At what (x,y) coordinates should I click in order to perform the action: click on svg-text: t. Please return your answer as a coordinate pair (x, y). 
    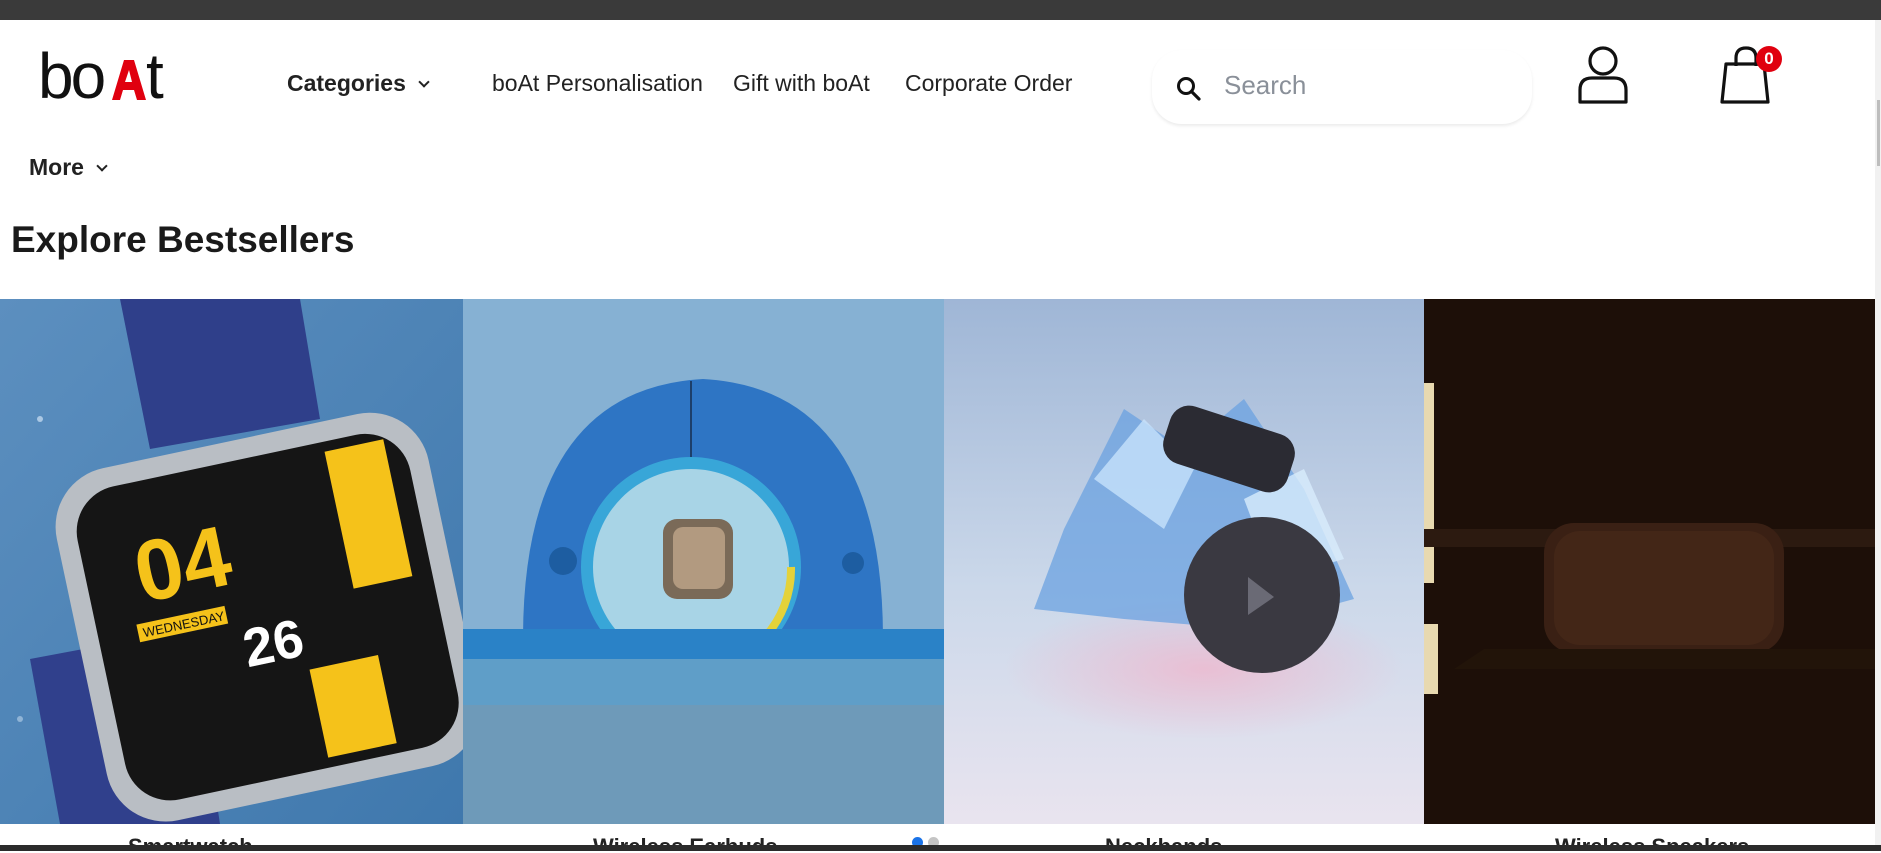
    Looking at the image, I should click on (155, 73).